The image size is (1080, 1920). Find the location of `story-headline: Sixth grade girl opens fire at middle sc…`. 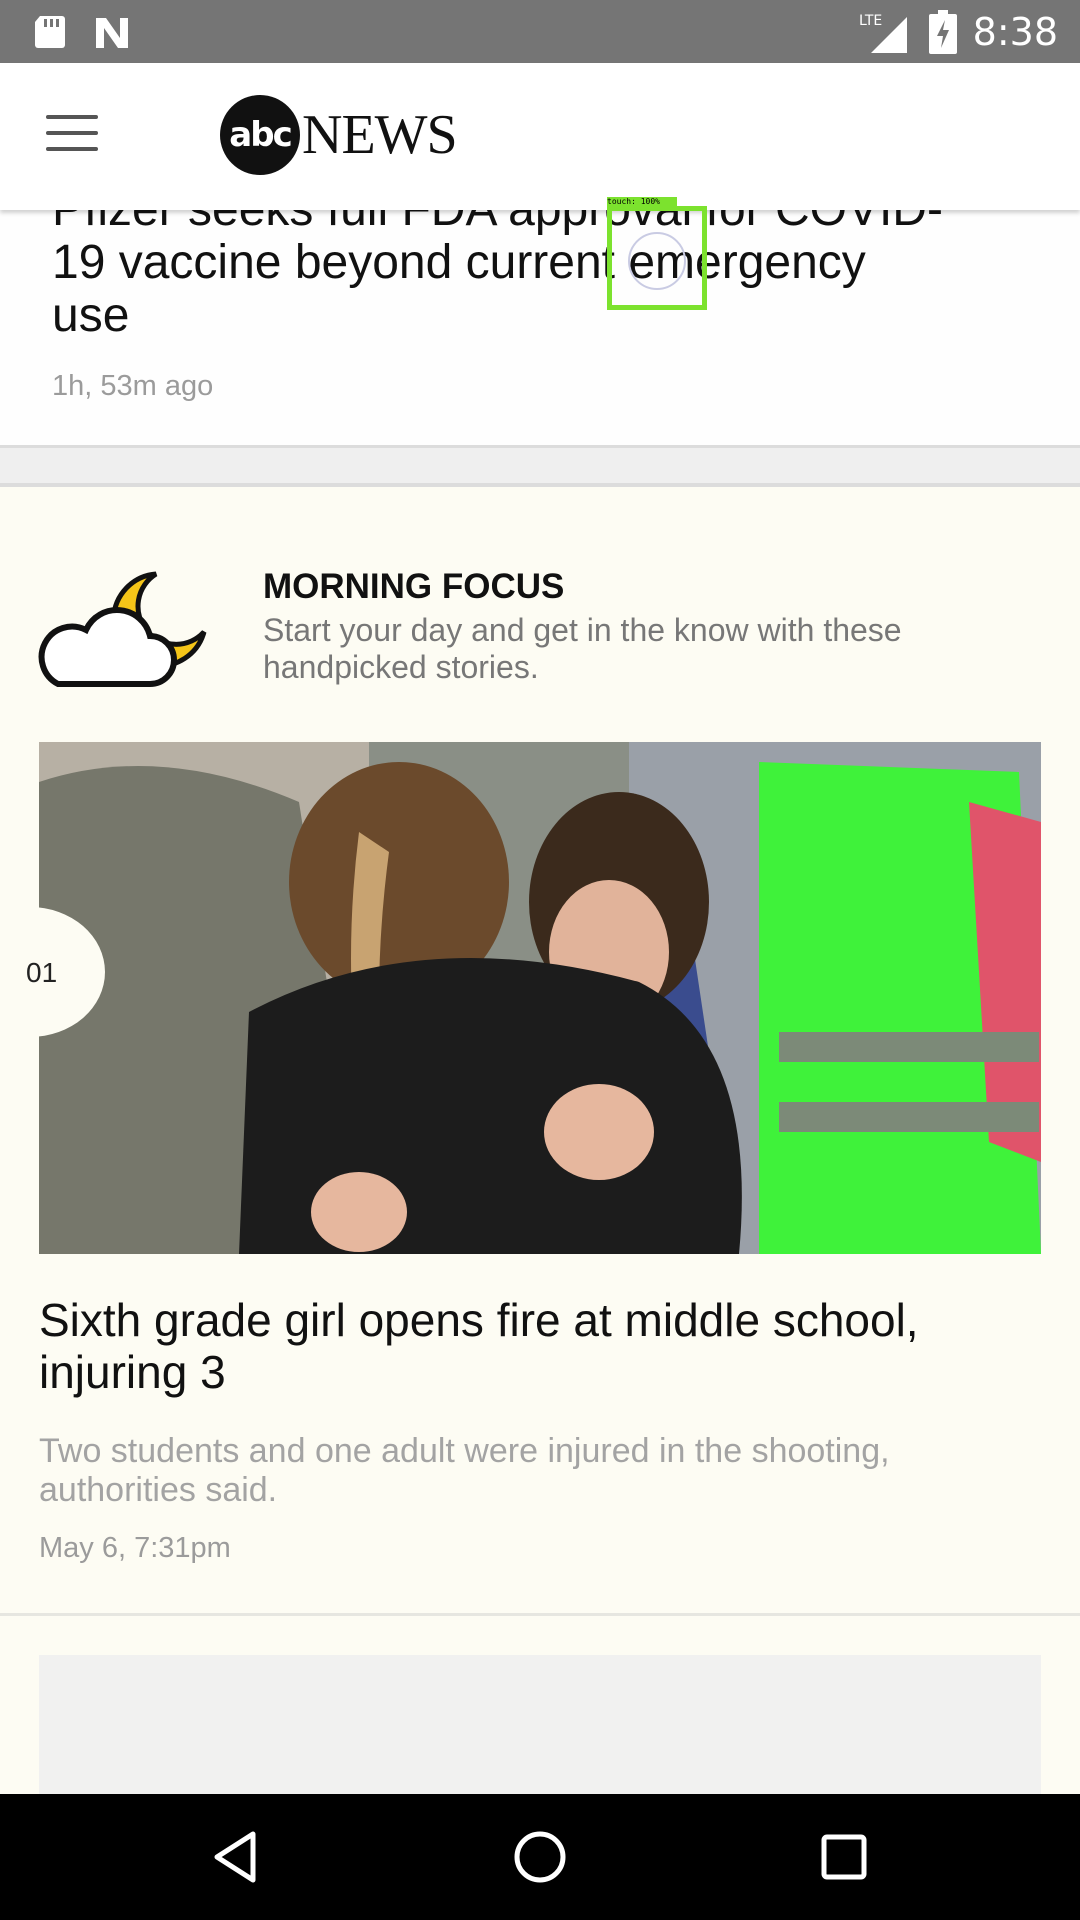

story-headline: Sixth grade girl opens fire at middle sc… is located at coordinates (544, 1346).